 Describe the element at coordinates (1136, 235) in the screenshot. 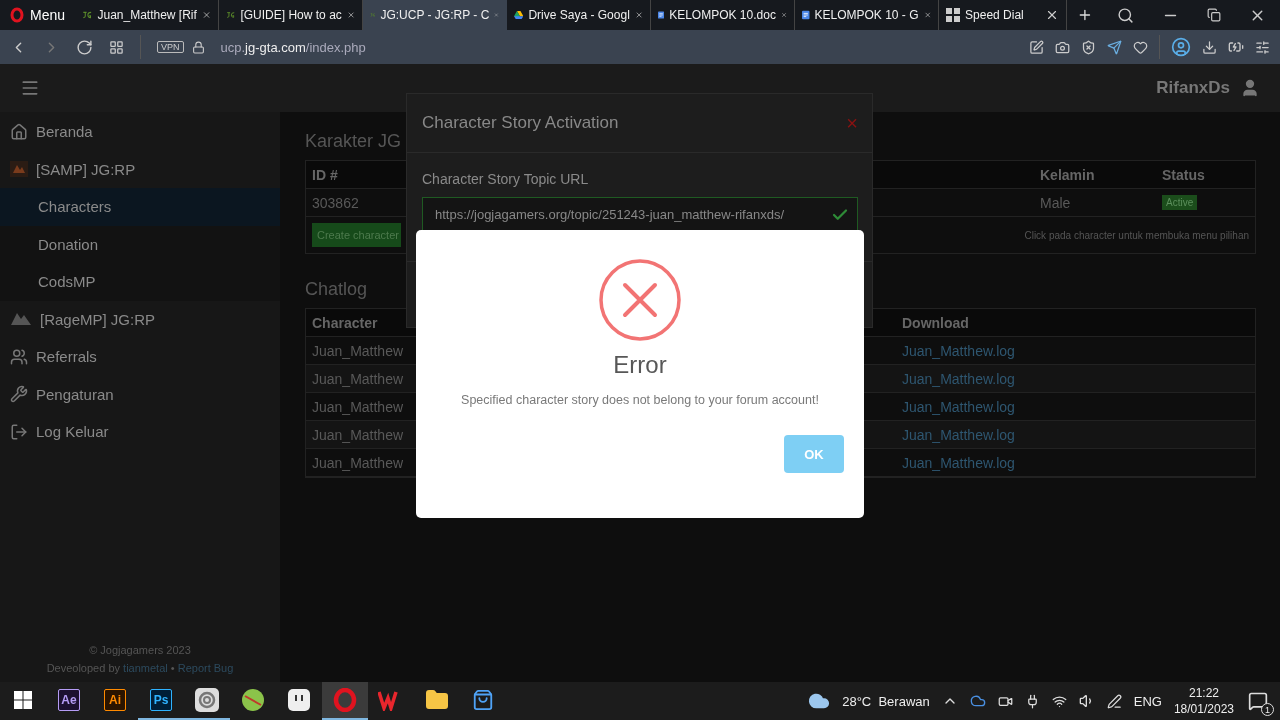

I see `hint-text: Click pada character untuk membuka menu pilihan` at that location.